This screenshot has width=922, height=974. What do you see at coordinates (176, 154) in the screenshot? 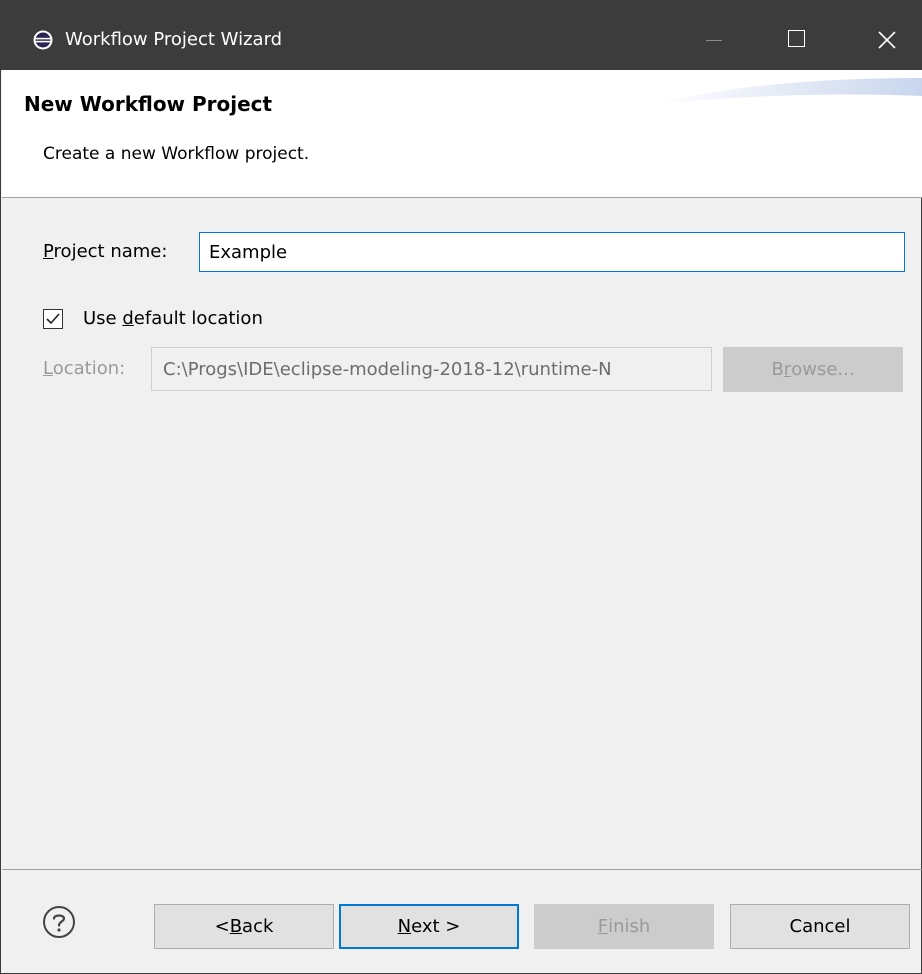
I see `page-description: Create a new Workflow project.` at bounding box center [176, 154].